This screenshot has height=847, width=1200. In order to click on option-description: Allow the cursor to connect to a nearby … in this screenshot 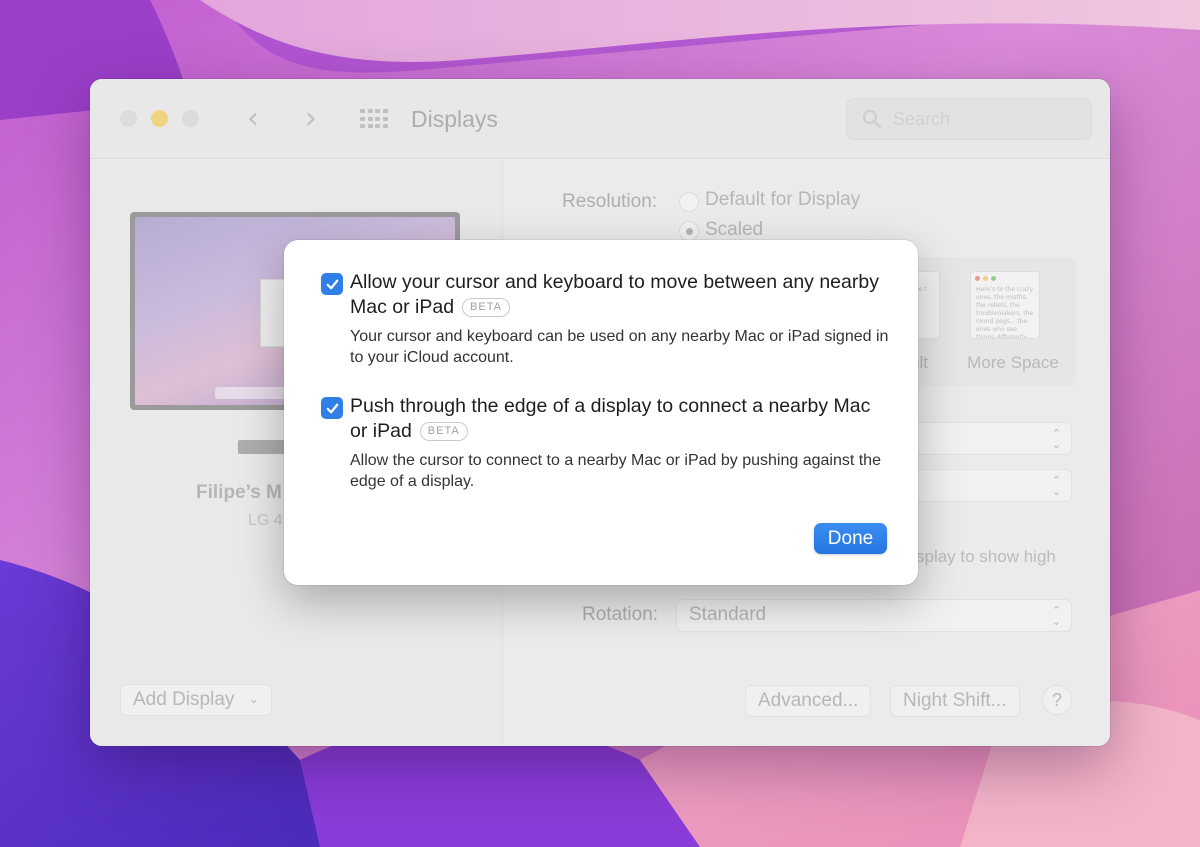, I will do `click(615, 471)`.